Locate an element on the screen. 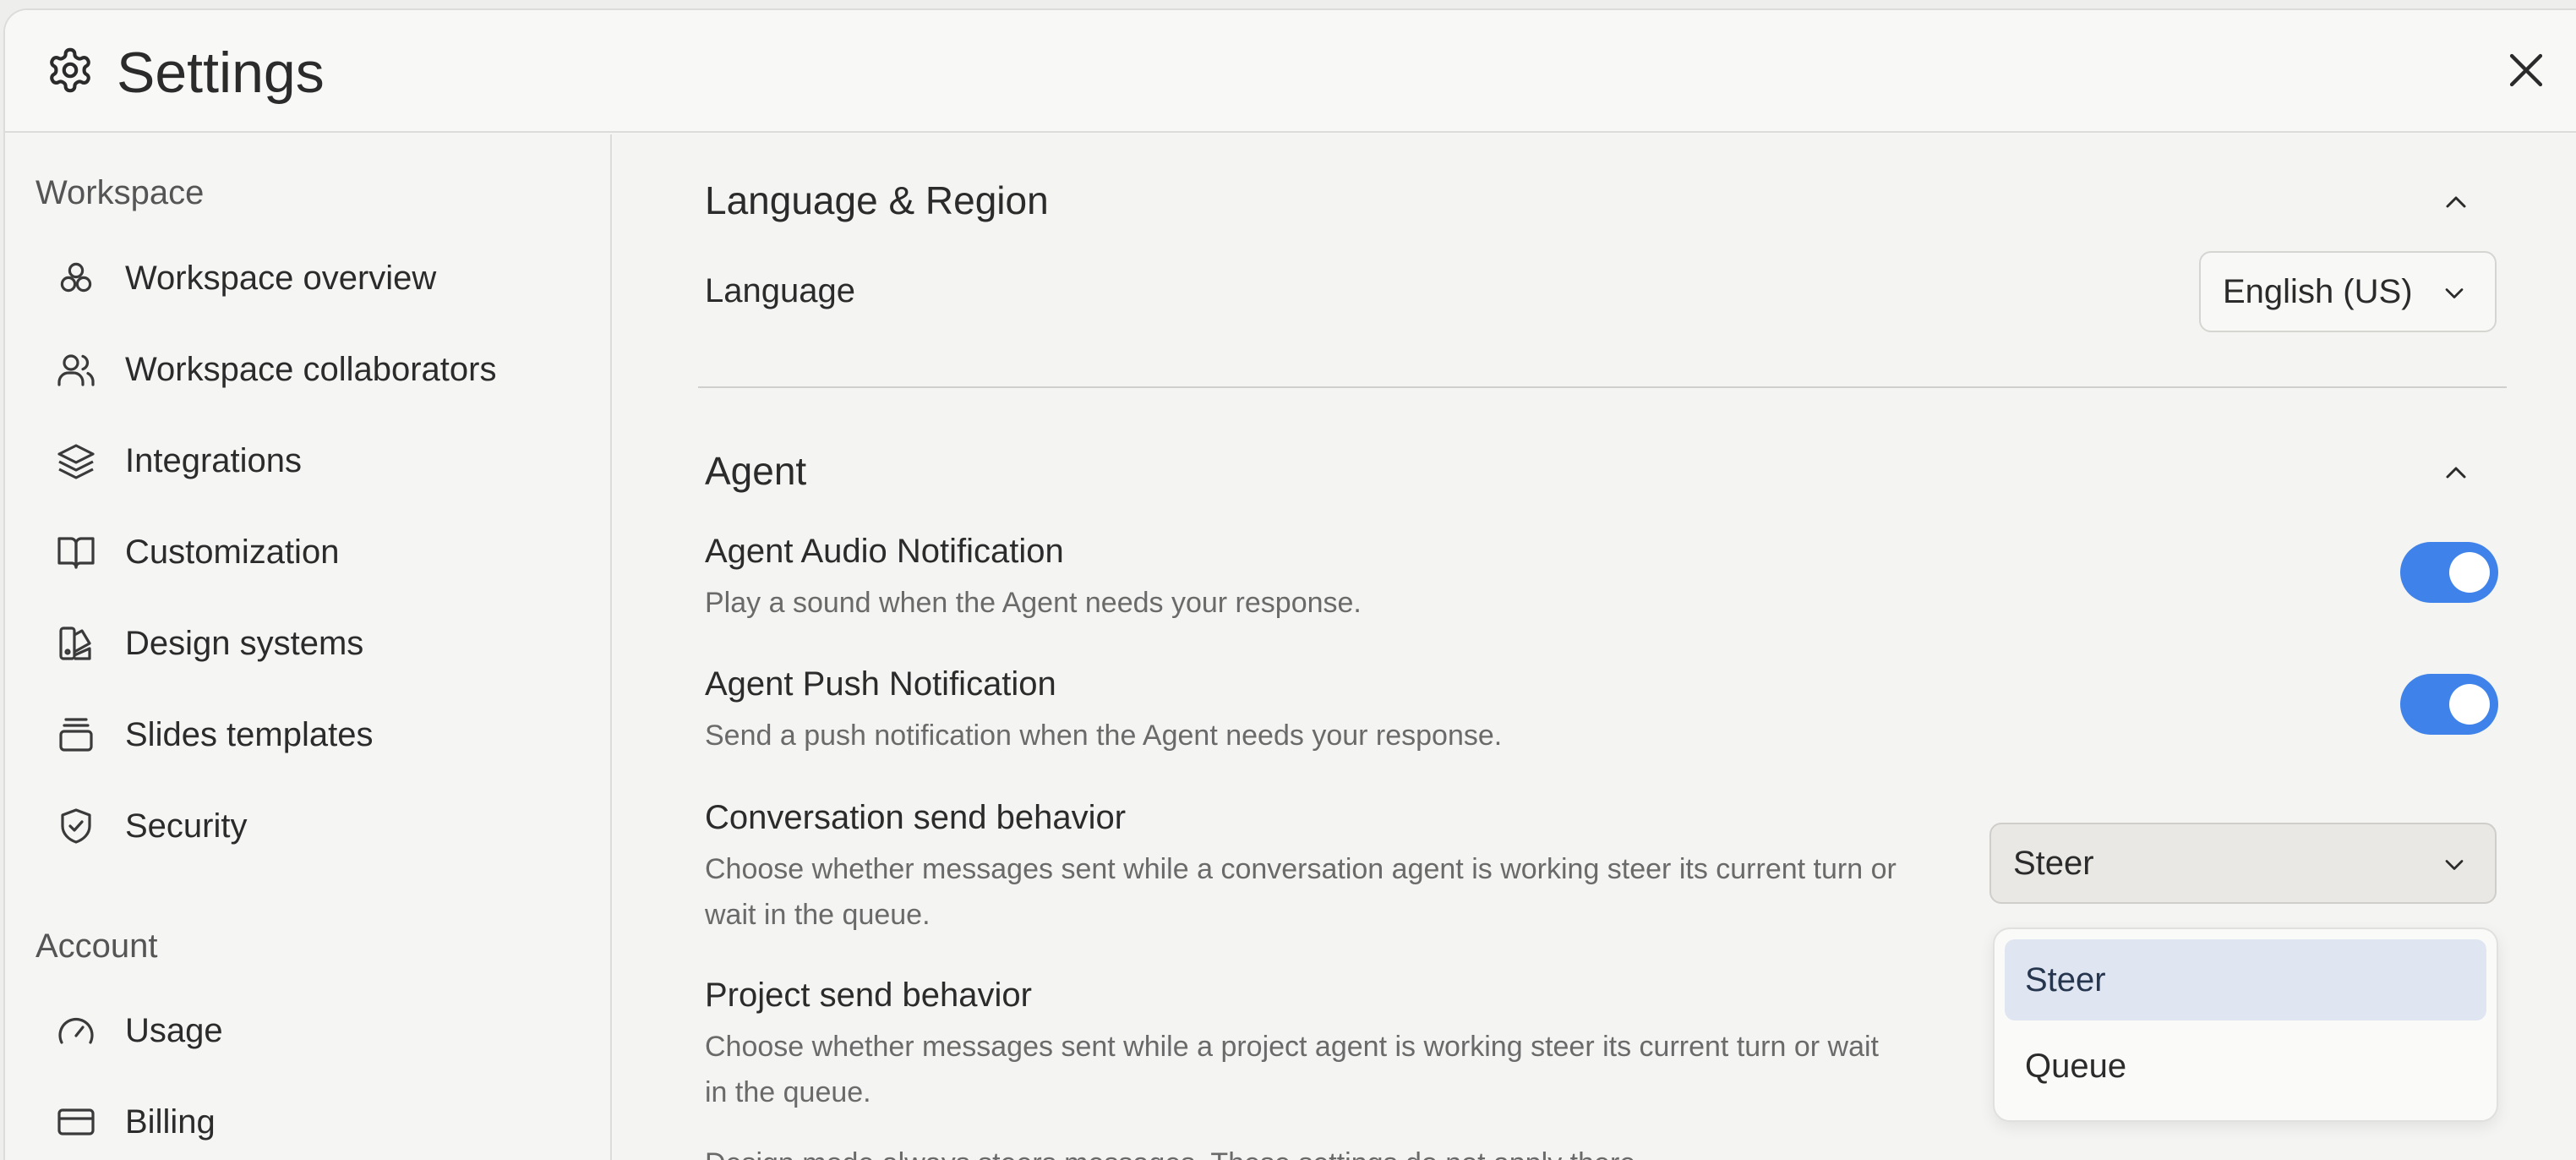 The image size is (2576, 1160). language-label: Language is located at coordinates (780, 290).